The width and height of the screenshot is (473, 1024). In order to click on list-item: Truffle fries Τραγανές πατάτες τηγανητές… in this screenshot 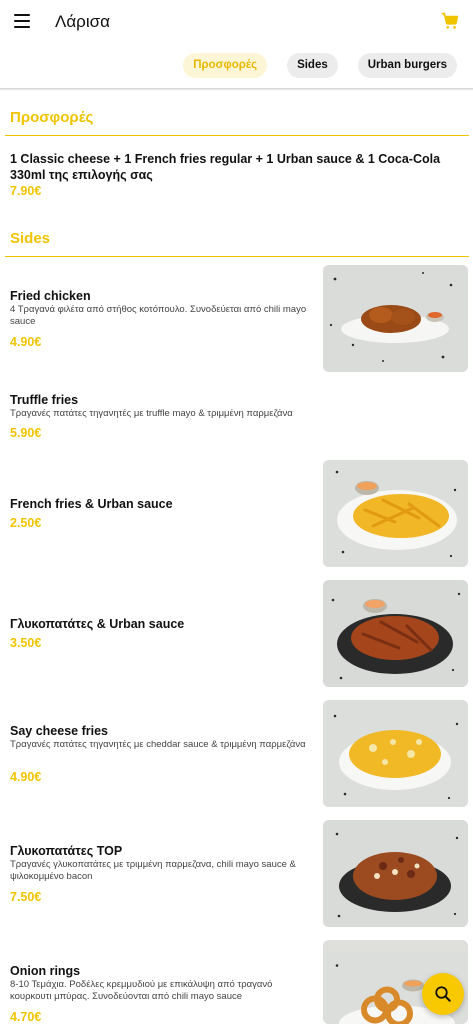, I will do `click(236, 415)`.